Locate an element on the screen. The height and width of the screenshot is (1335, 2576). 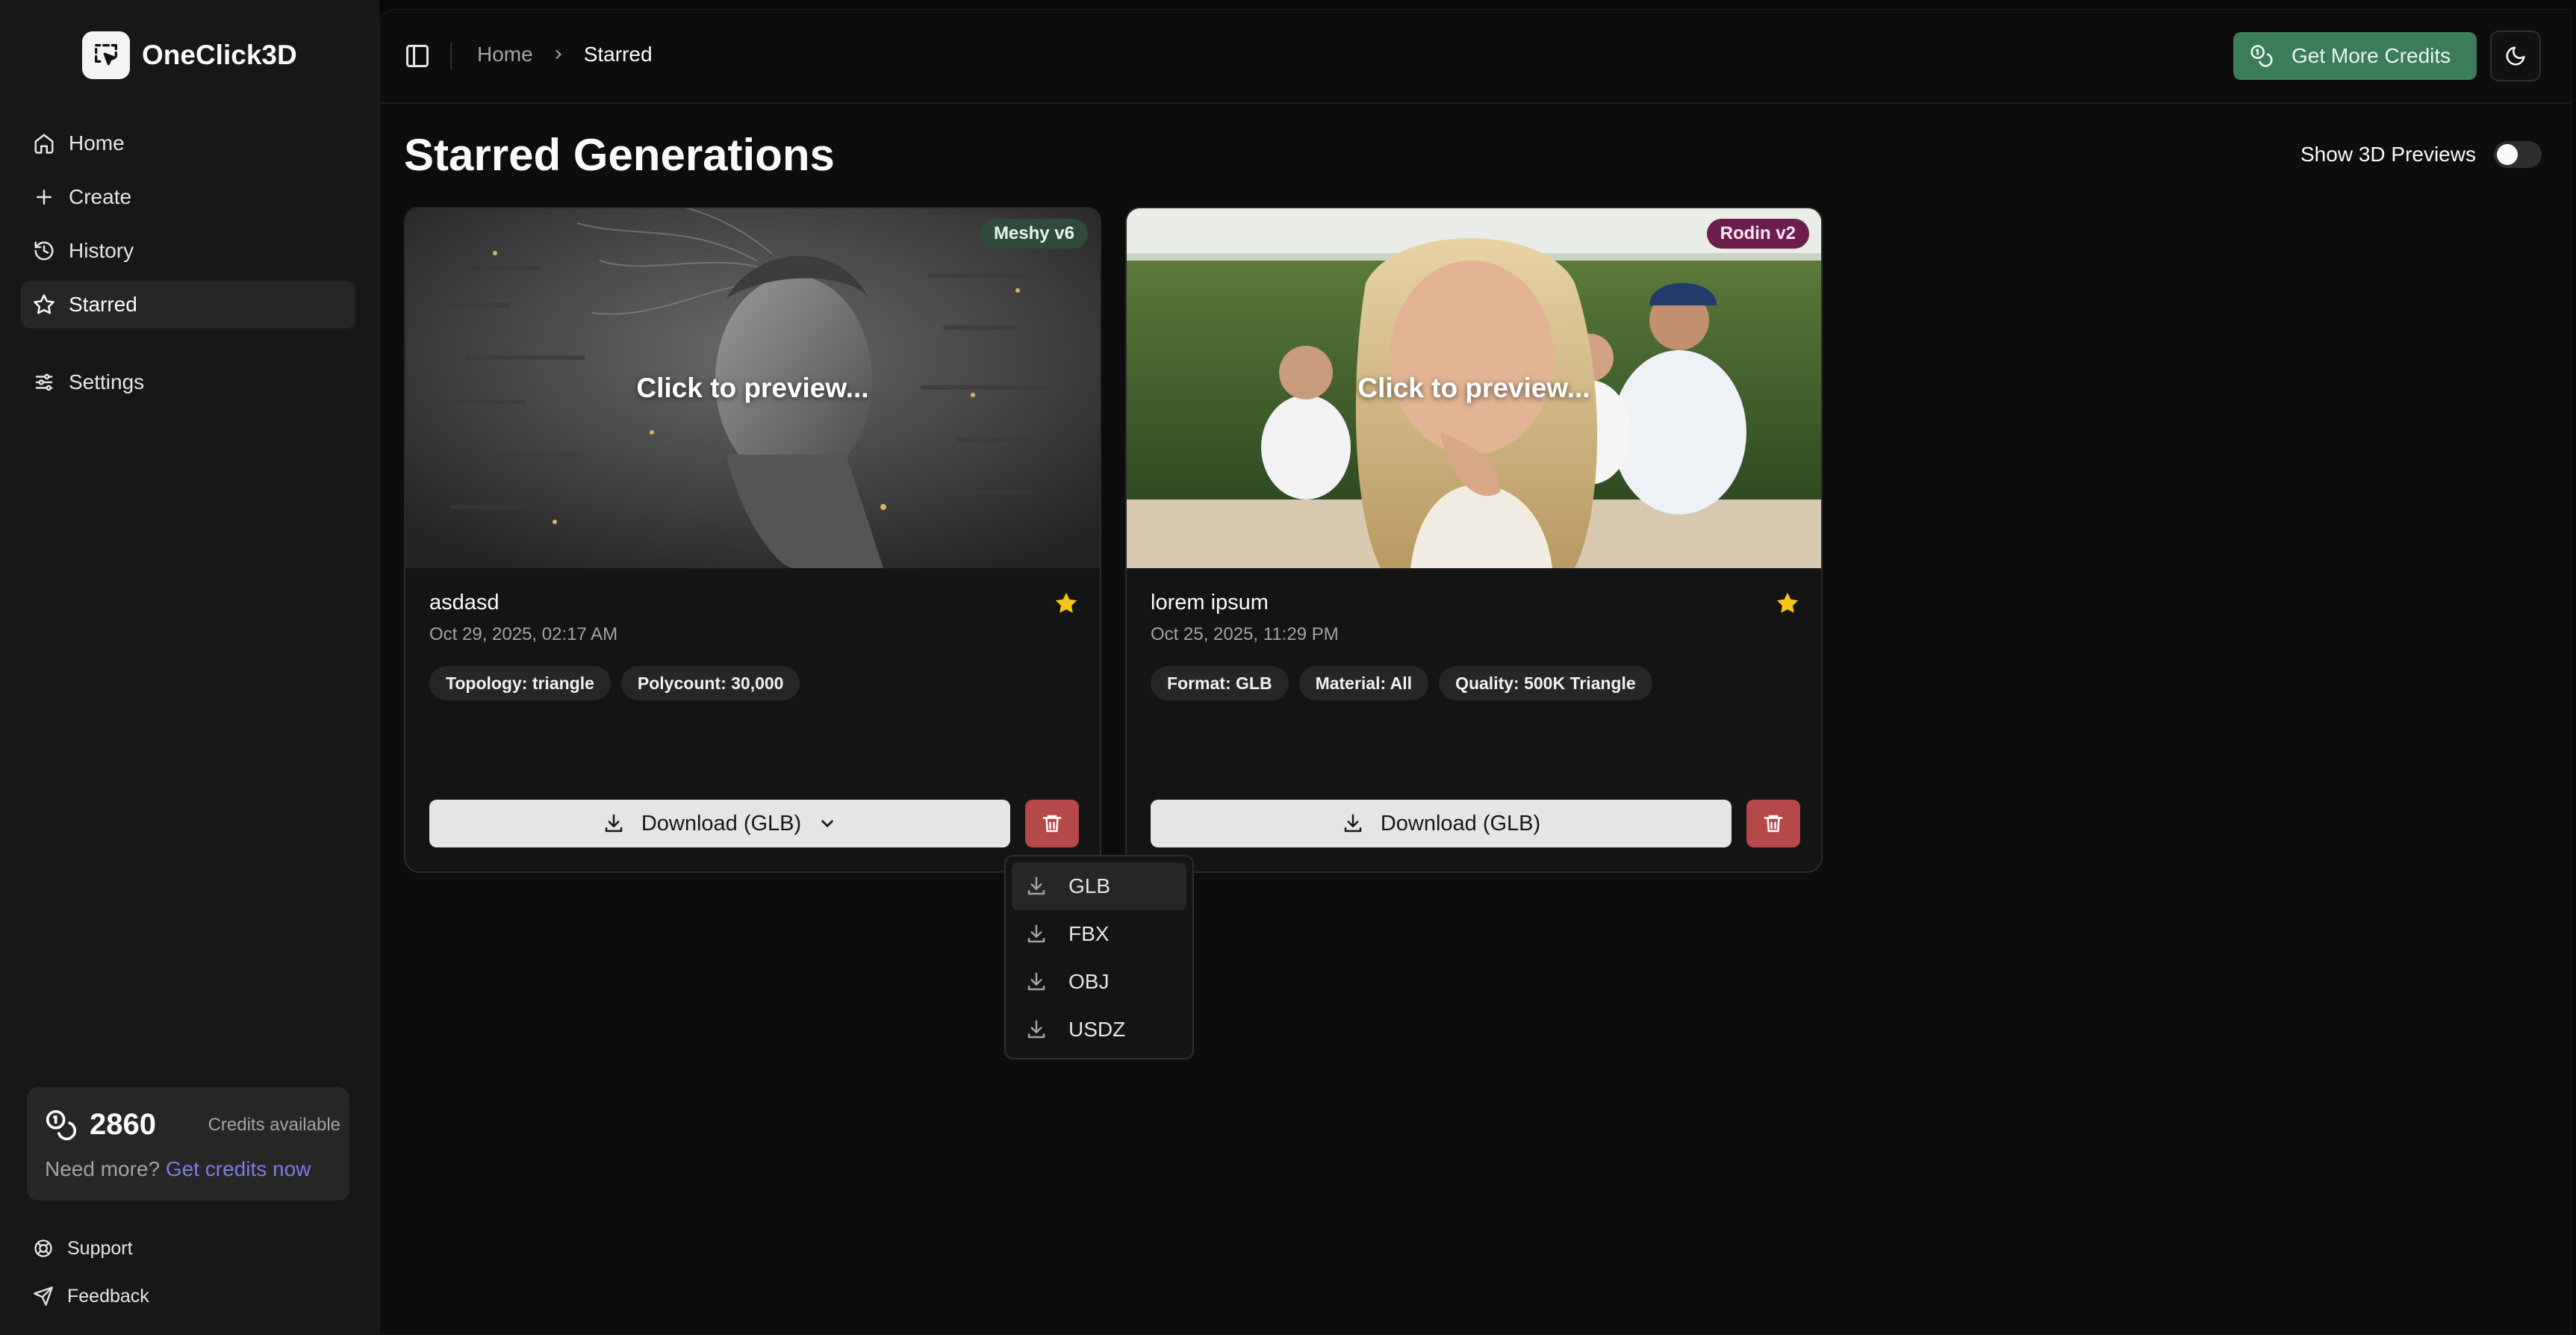
sidebar-item-create: Create is located at coordinates (188, 197).